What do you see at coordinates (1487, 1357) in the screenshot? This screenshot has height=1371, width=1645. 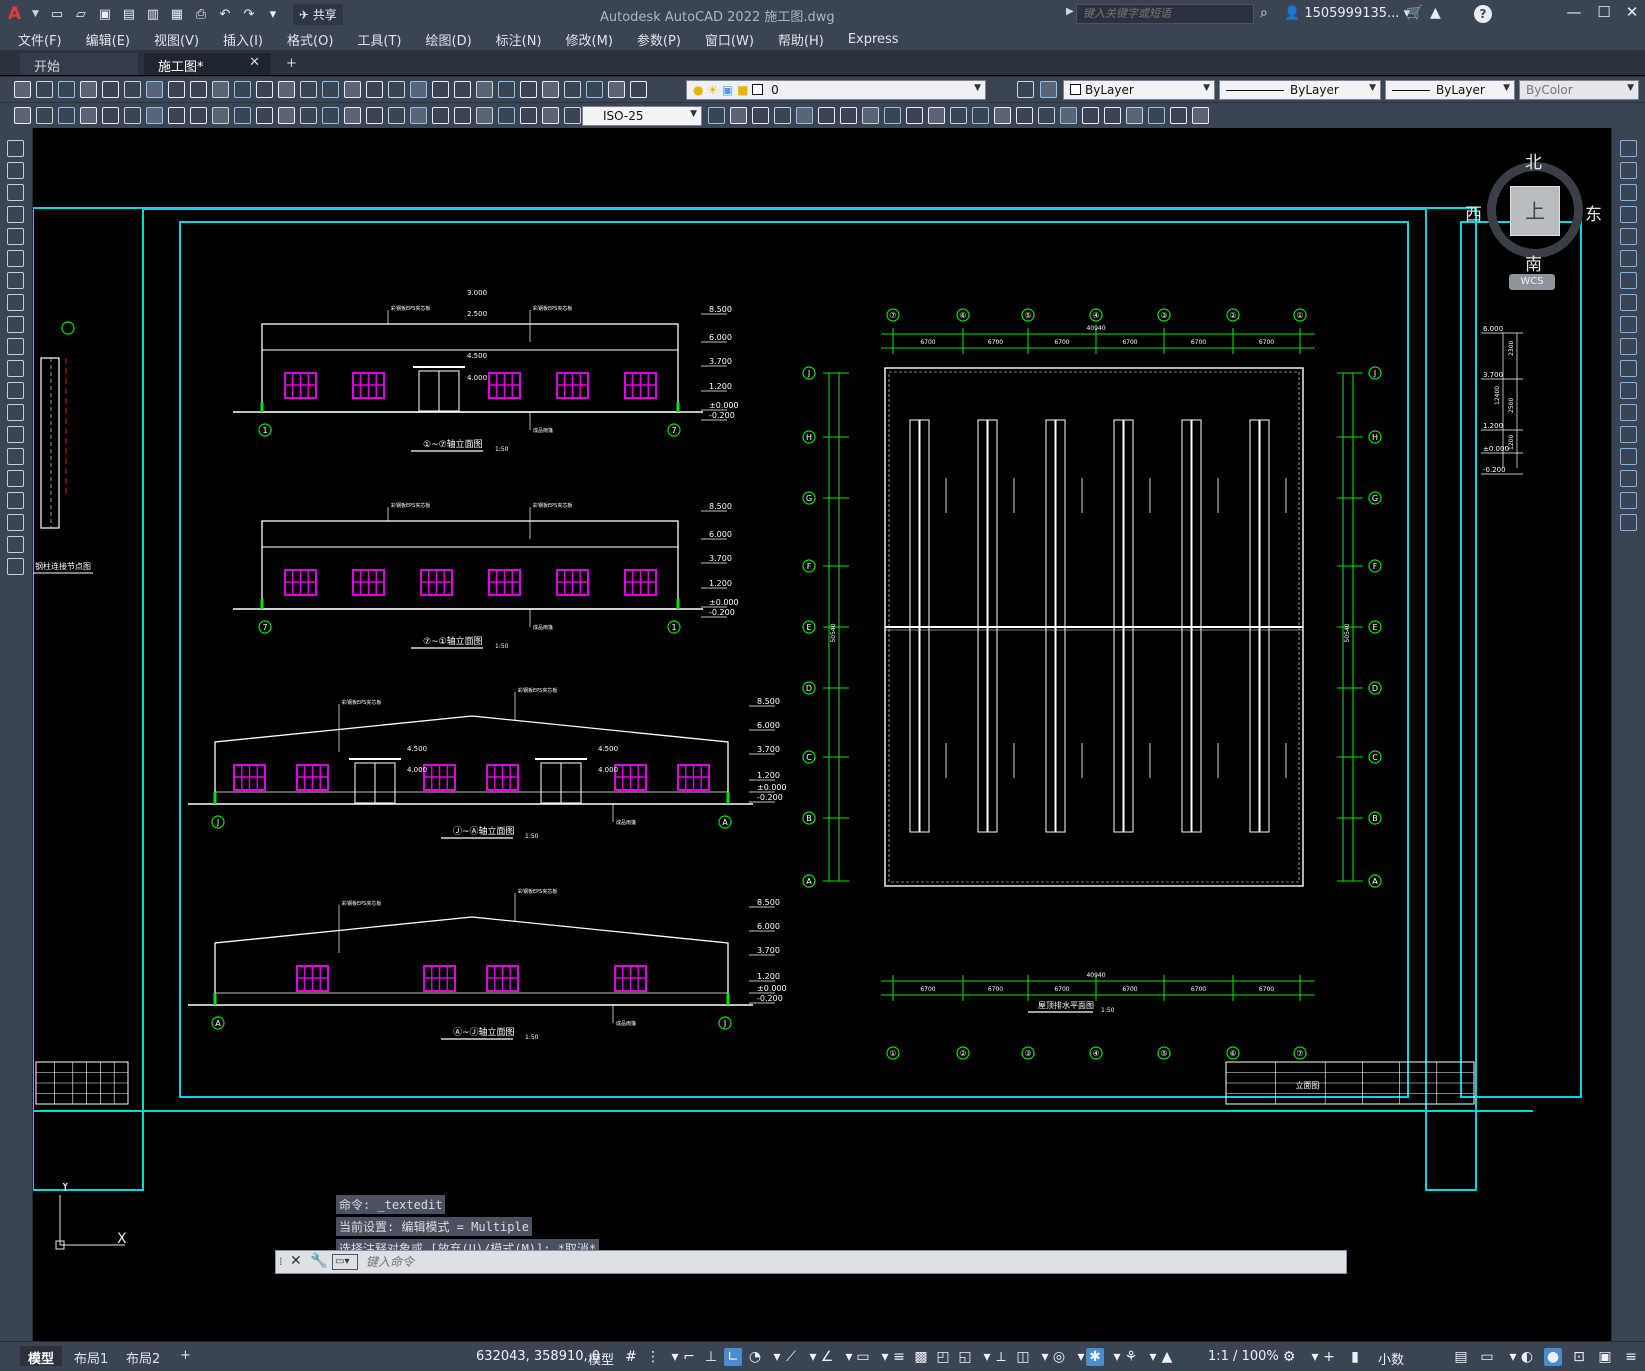 I see `status-tool-icon: ▭` at bounding box center [1487, 1357].